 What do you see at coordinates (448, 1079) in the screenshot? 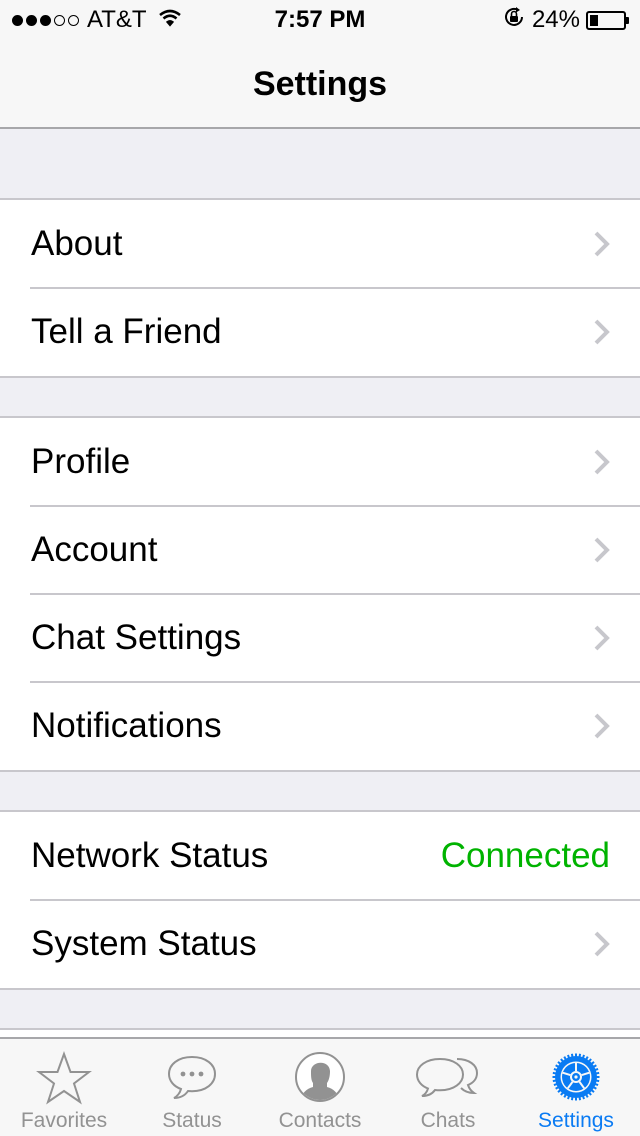
I see `chat-bubbles-icon` at bounding box center [448, 1079].